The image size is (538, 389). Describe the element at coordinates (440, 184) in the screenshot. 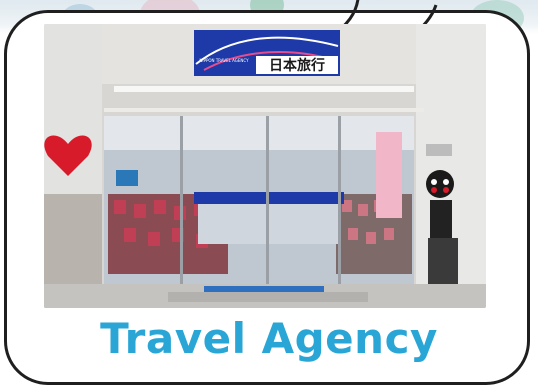

I see `mascot-figure` at that location.